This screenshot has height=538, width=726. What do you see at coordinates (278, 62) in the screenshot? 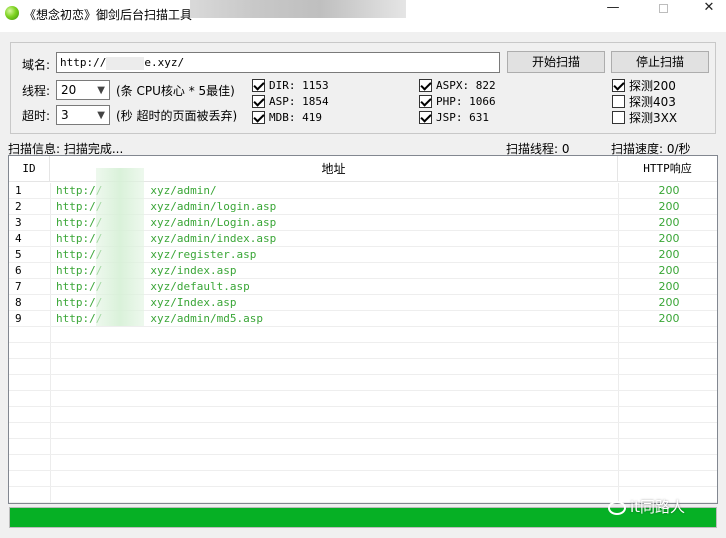
I see `domain-input: http:// e.xyz/` at bounding box center [278, 62].